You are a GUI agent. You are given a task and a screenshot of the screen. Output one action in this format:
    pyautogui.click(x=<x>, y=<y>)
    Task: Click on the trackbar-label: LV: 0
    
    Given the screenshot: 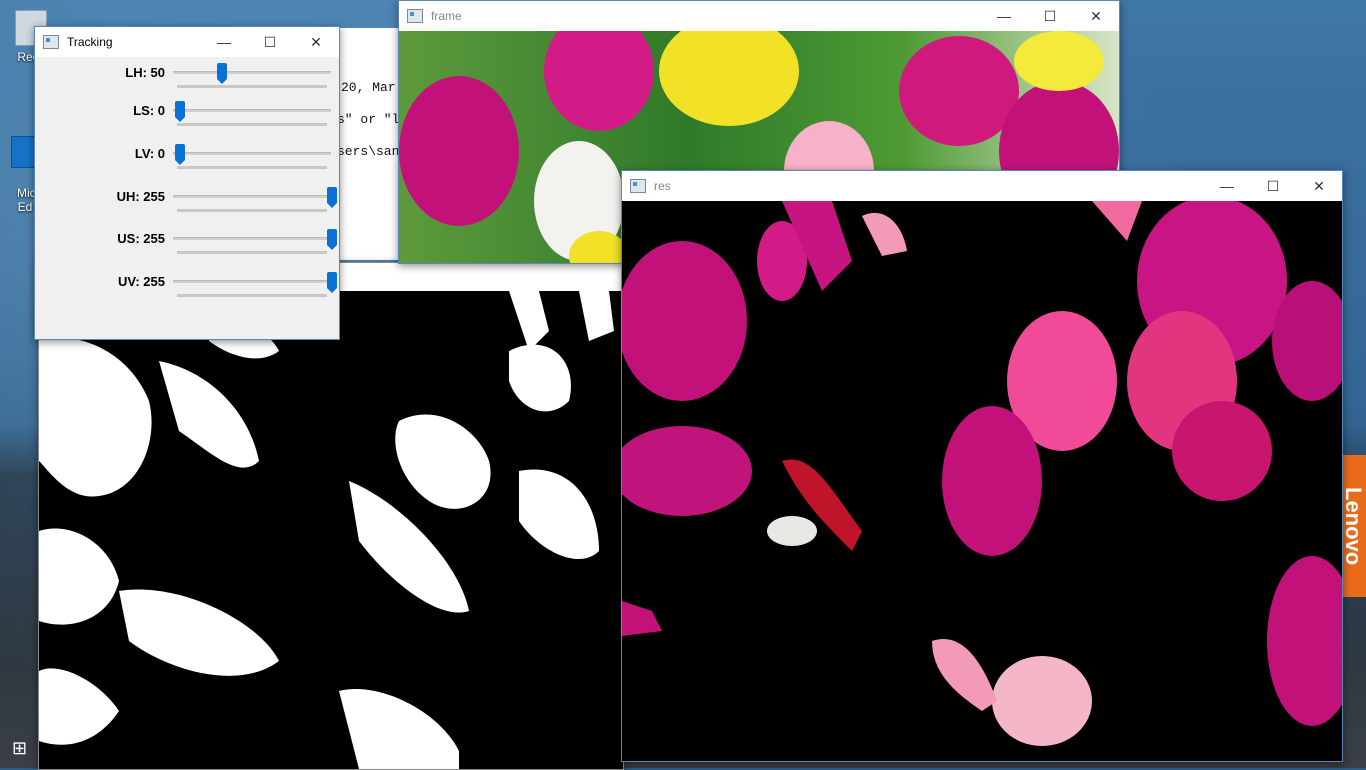 What is the action you would take?
    pyautogui.click(x=149, y=153)
    